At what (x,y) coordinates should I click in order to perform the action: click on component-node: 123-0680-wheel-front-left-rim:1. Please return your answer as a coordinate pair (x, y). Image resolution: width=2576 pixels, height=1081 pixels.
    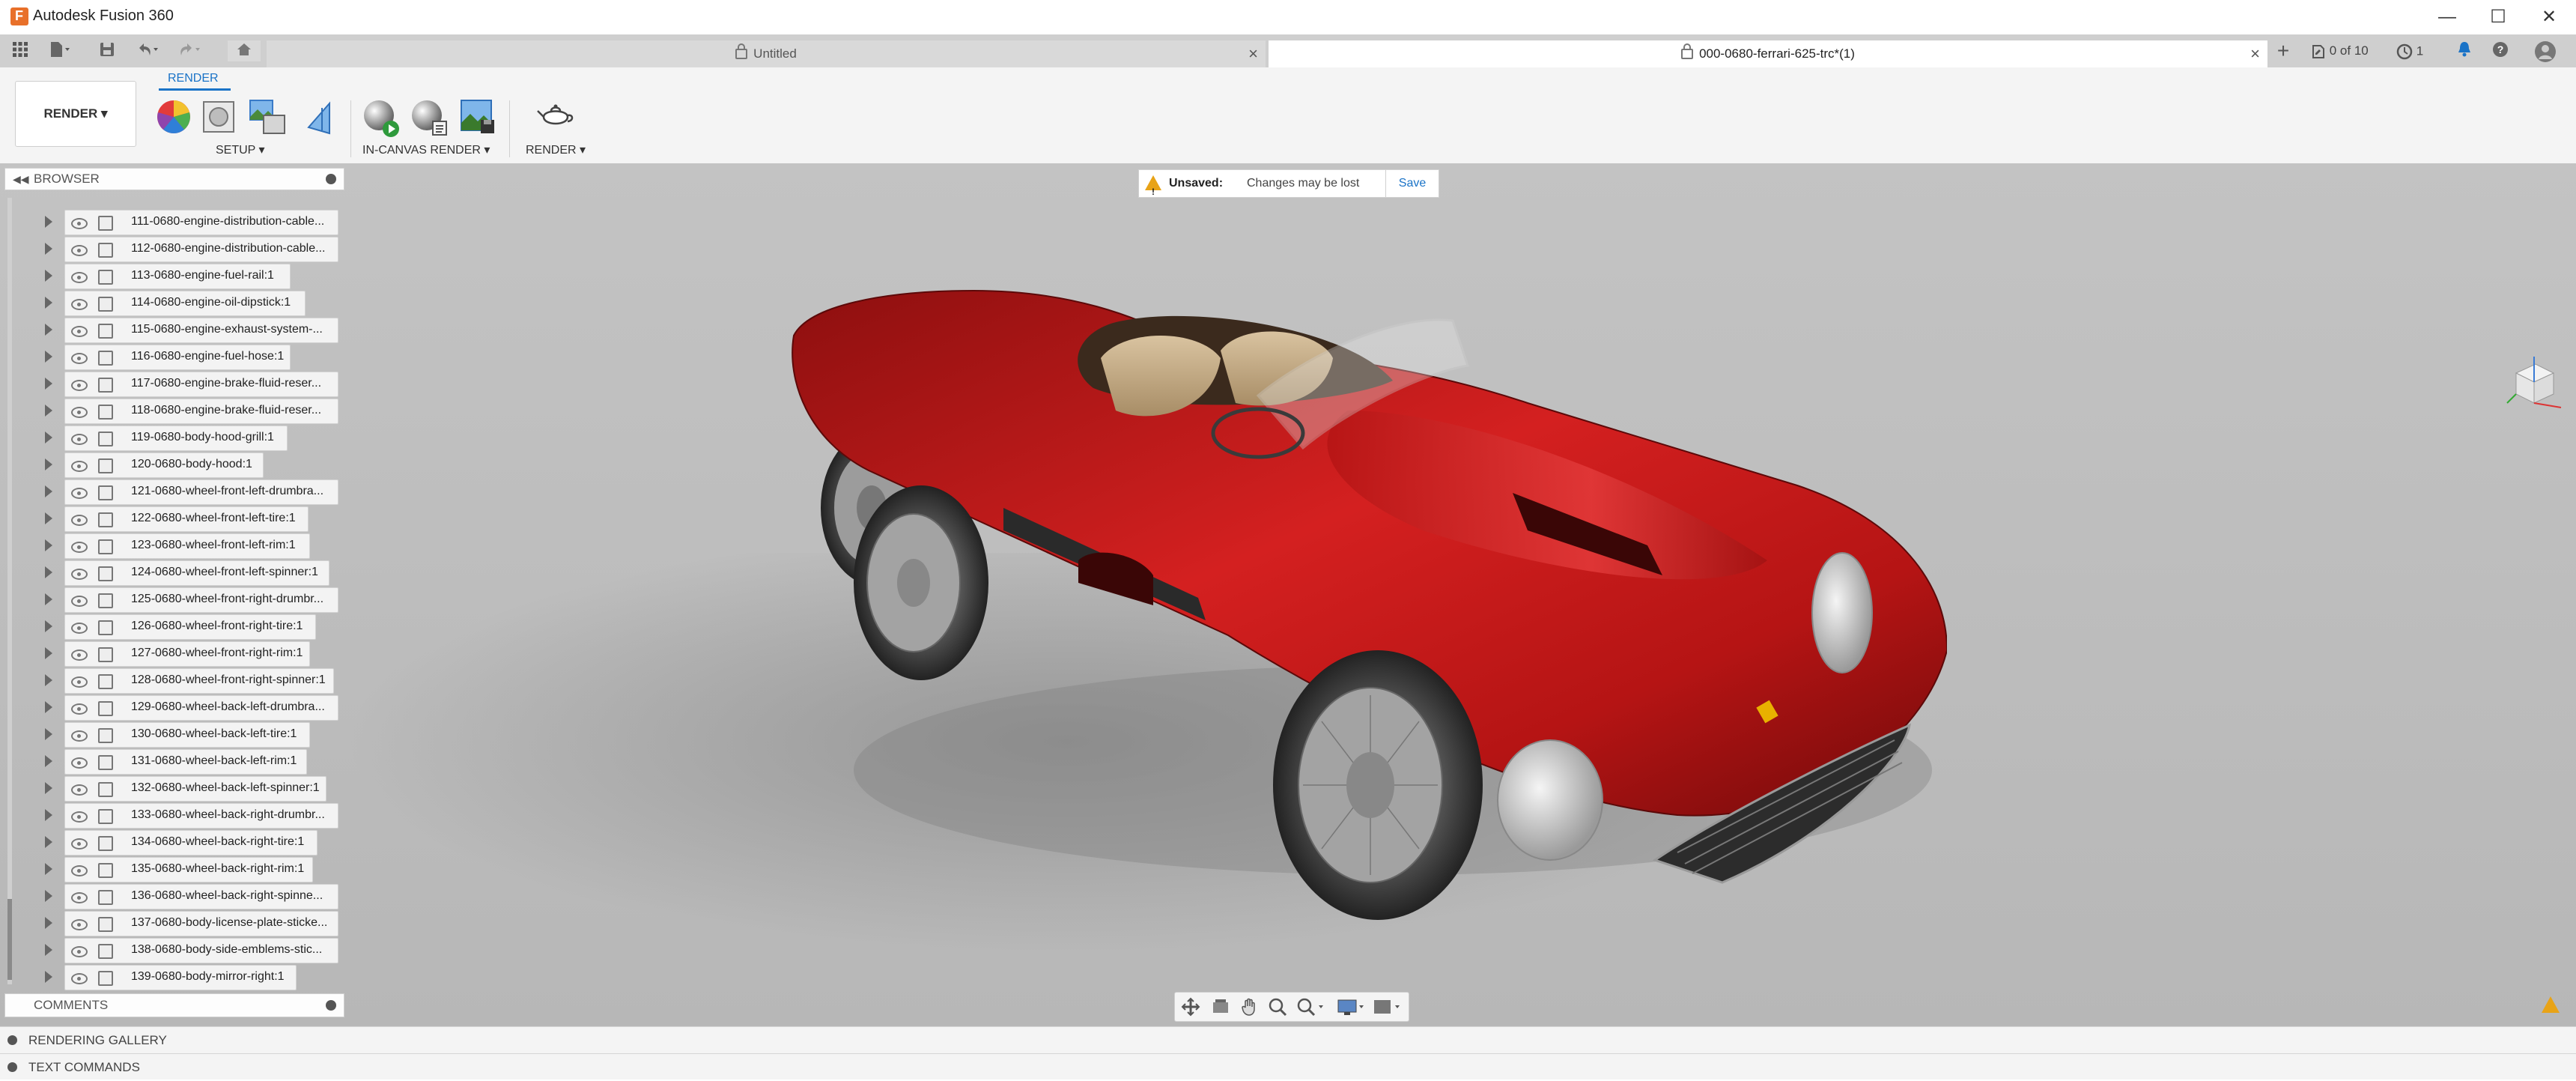
    Looking at the image, I should click on (187, 546).